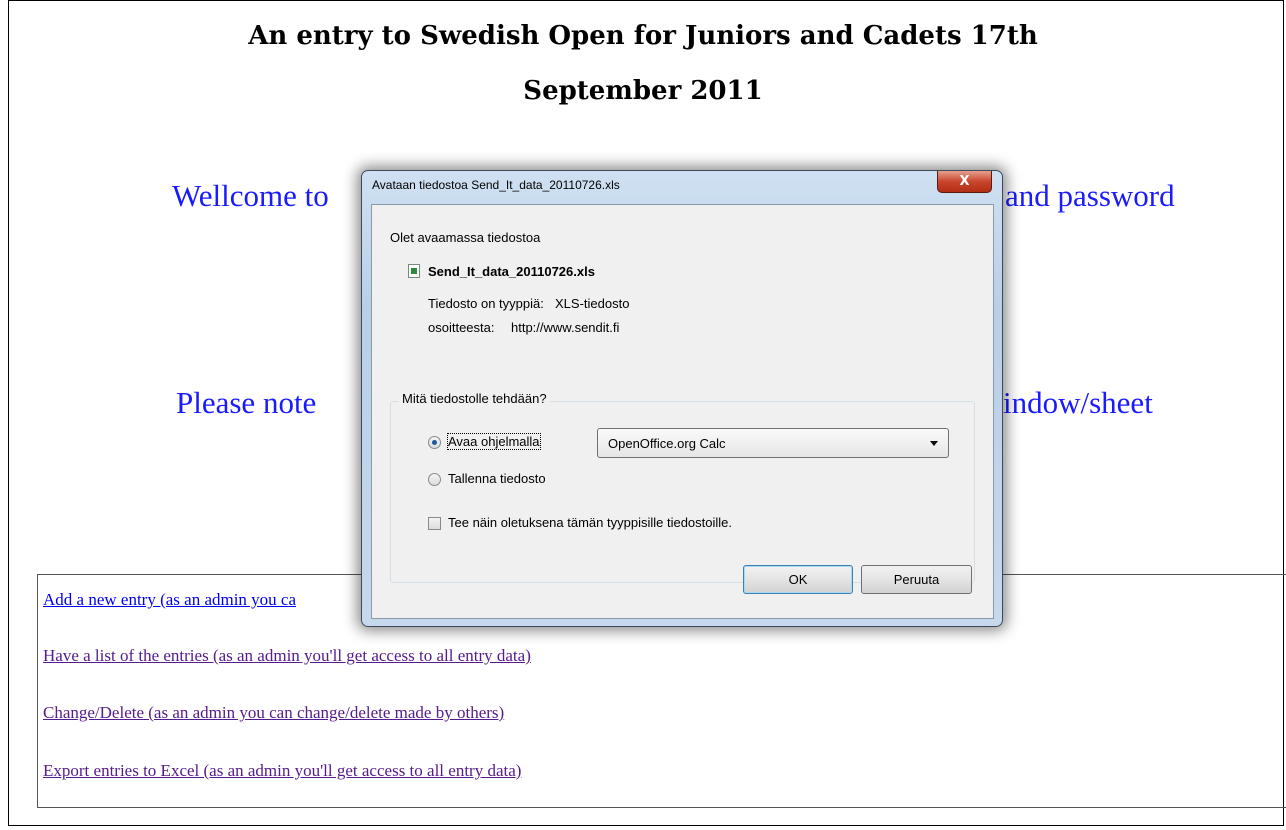 This screenshot has width=1286, height=830. I want to click on welcome-text-right: and password, so click(1090, 195).